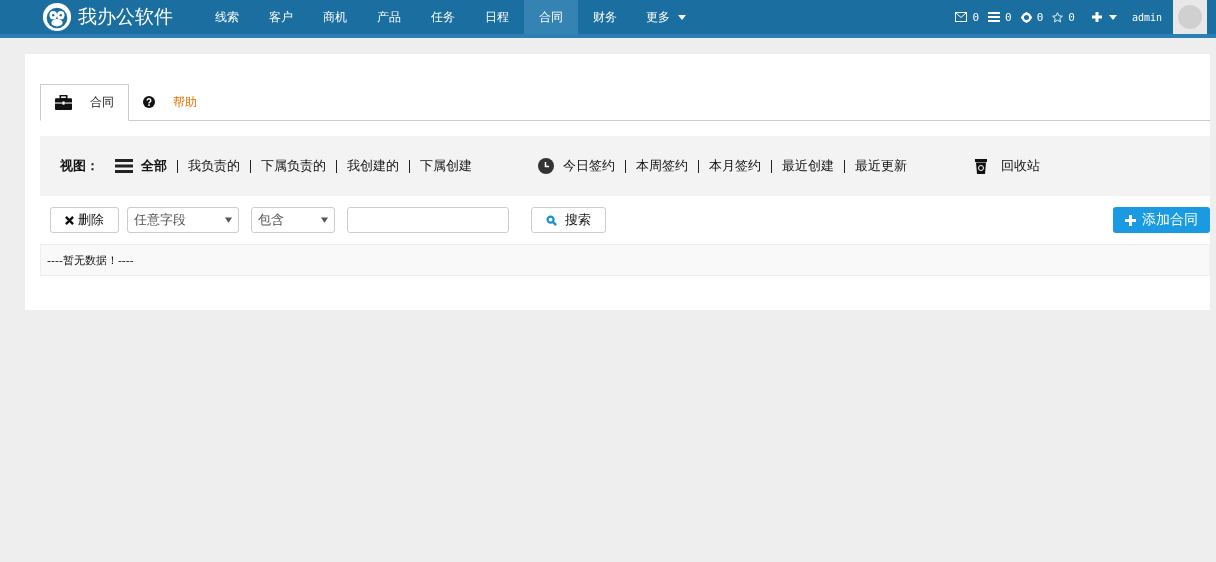 The width and height of the screenshot is (1216, 562). What do you see at coordinates (84, 220) in the screenshot?
I see `delete-button: 删除` at bounding box center [84, 220].